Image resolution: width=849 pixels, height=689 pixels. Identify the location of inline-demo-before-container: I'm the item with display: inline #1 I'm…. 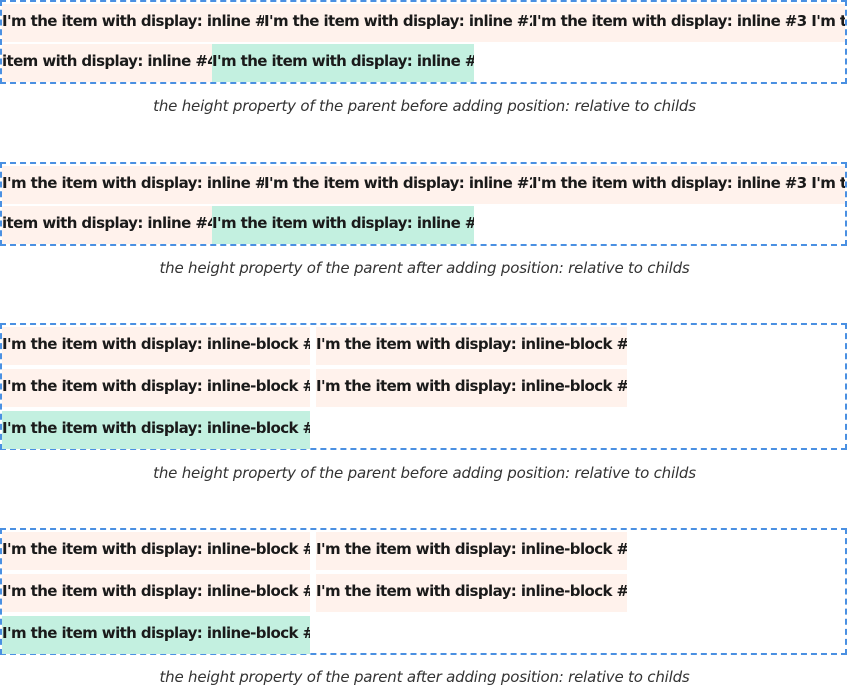
(423, 42).